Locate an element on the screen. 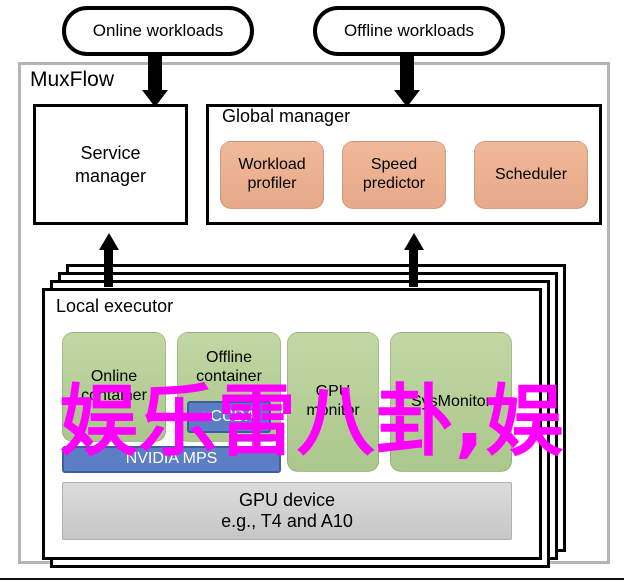 This screenshot has height=582, width=624. input-pill-offline-label: Offline workloads is located at coordinates (409, 30).